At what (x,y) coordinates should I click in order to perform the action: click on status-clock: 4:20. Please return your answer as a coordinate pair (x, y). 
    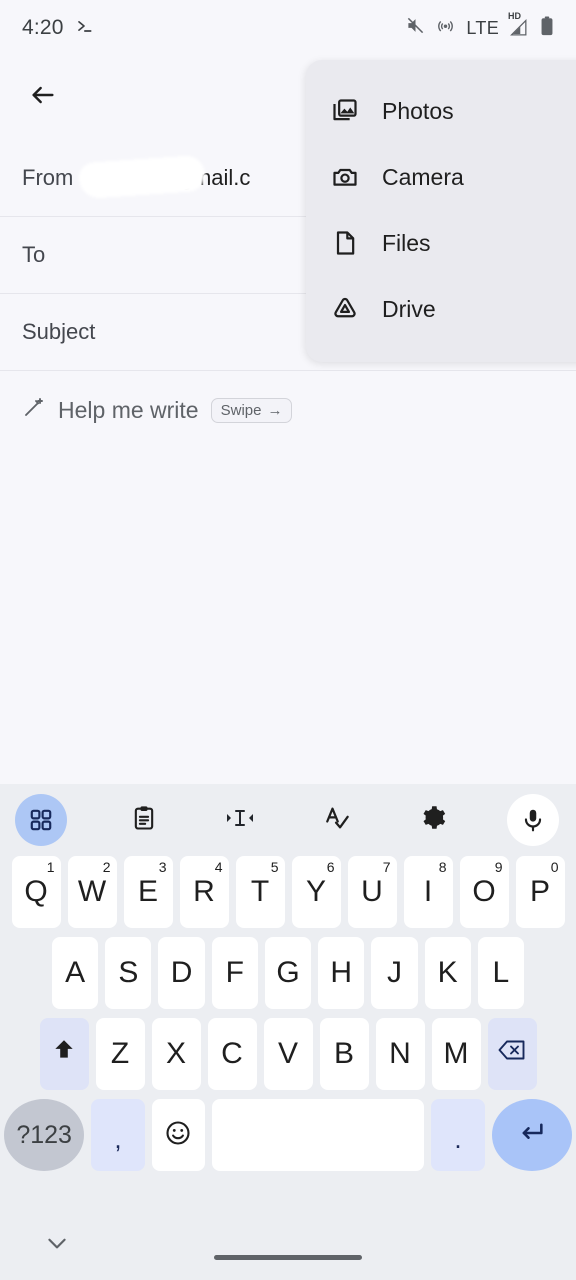
    Looking at the image, I should click on (43, 27).